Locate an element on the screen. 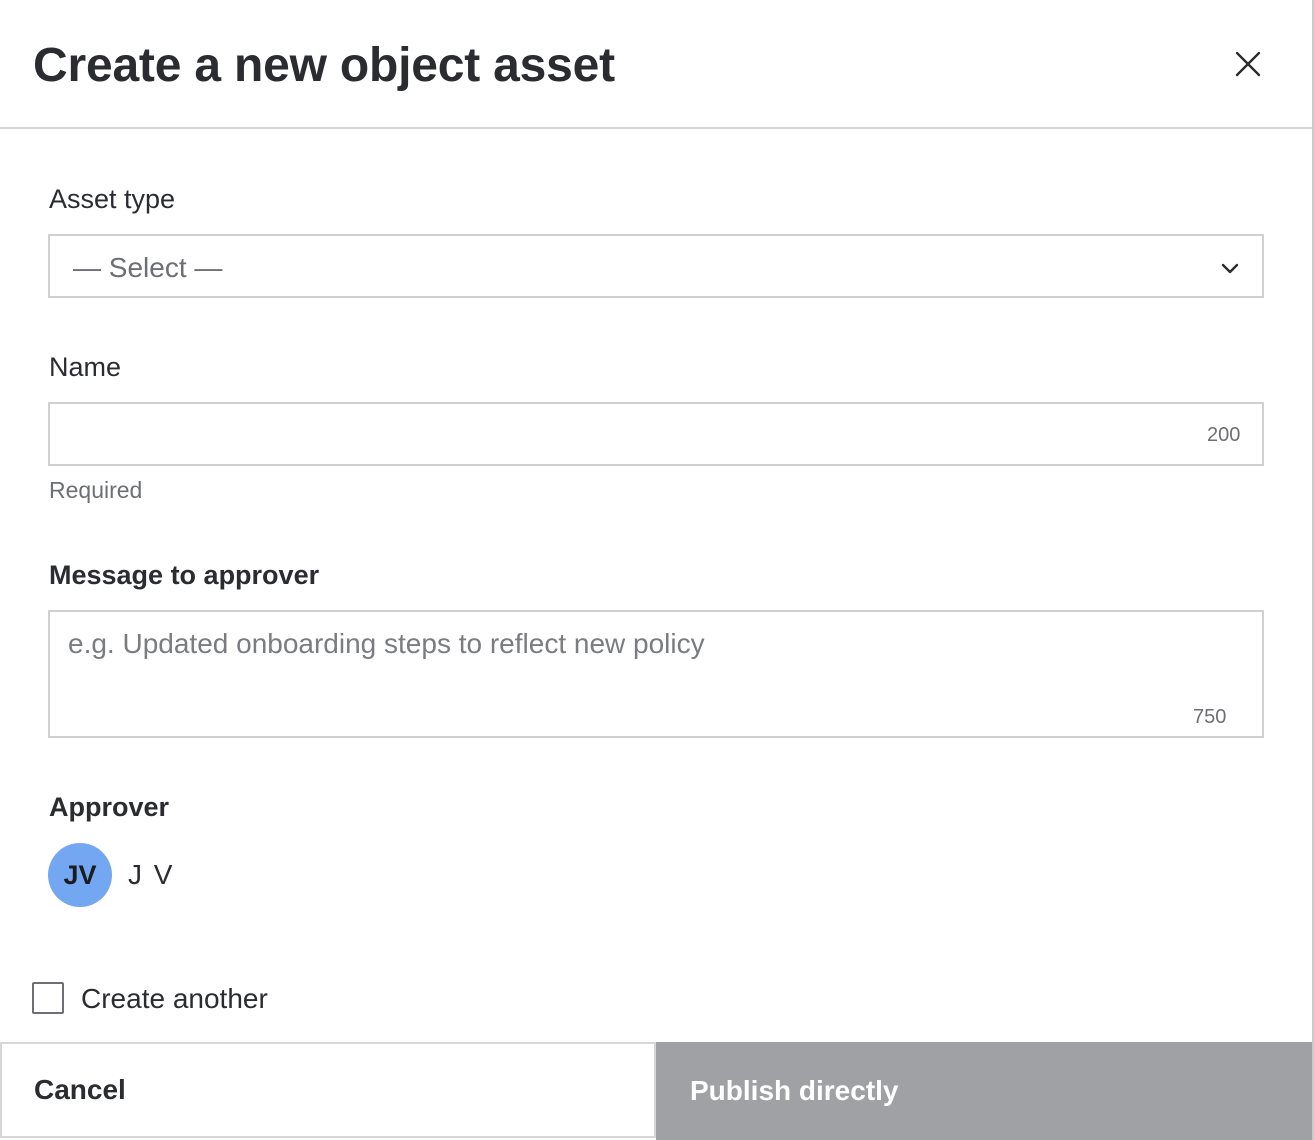 This screenshot has height=1140, width=1314. name-input is located at coordinates (656, 434).